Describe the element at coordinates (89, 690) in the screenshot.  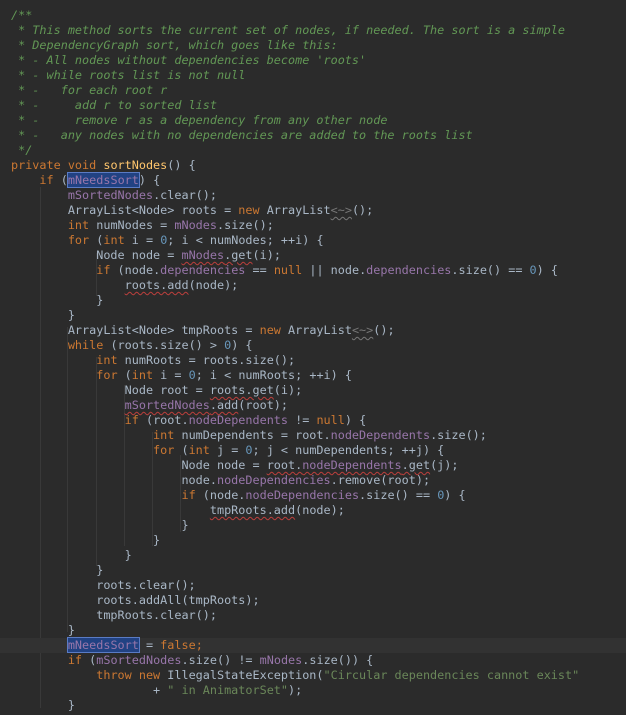
I see `code-token: +` at that location.